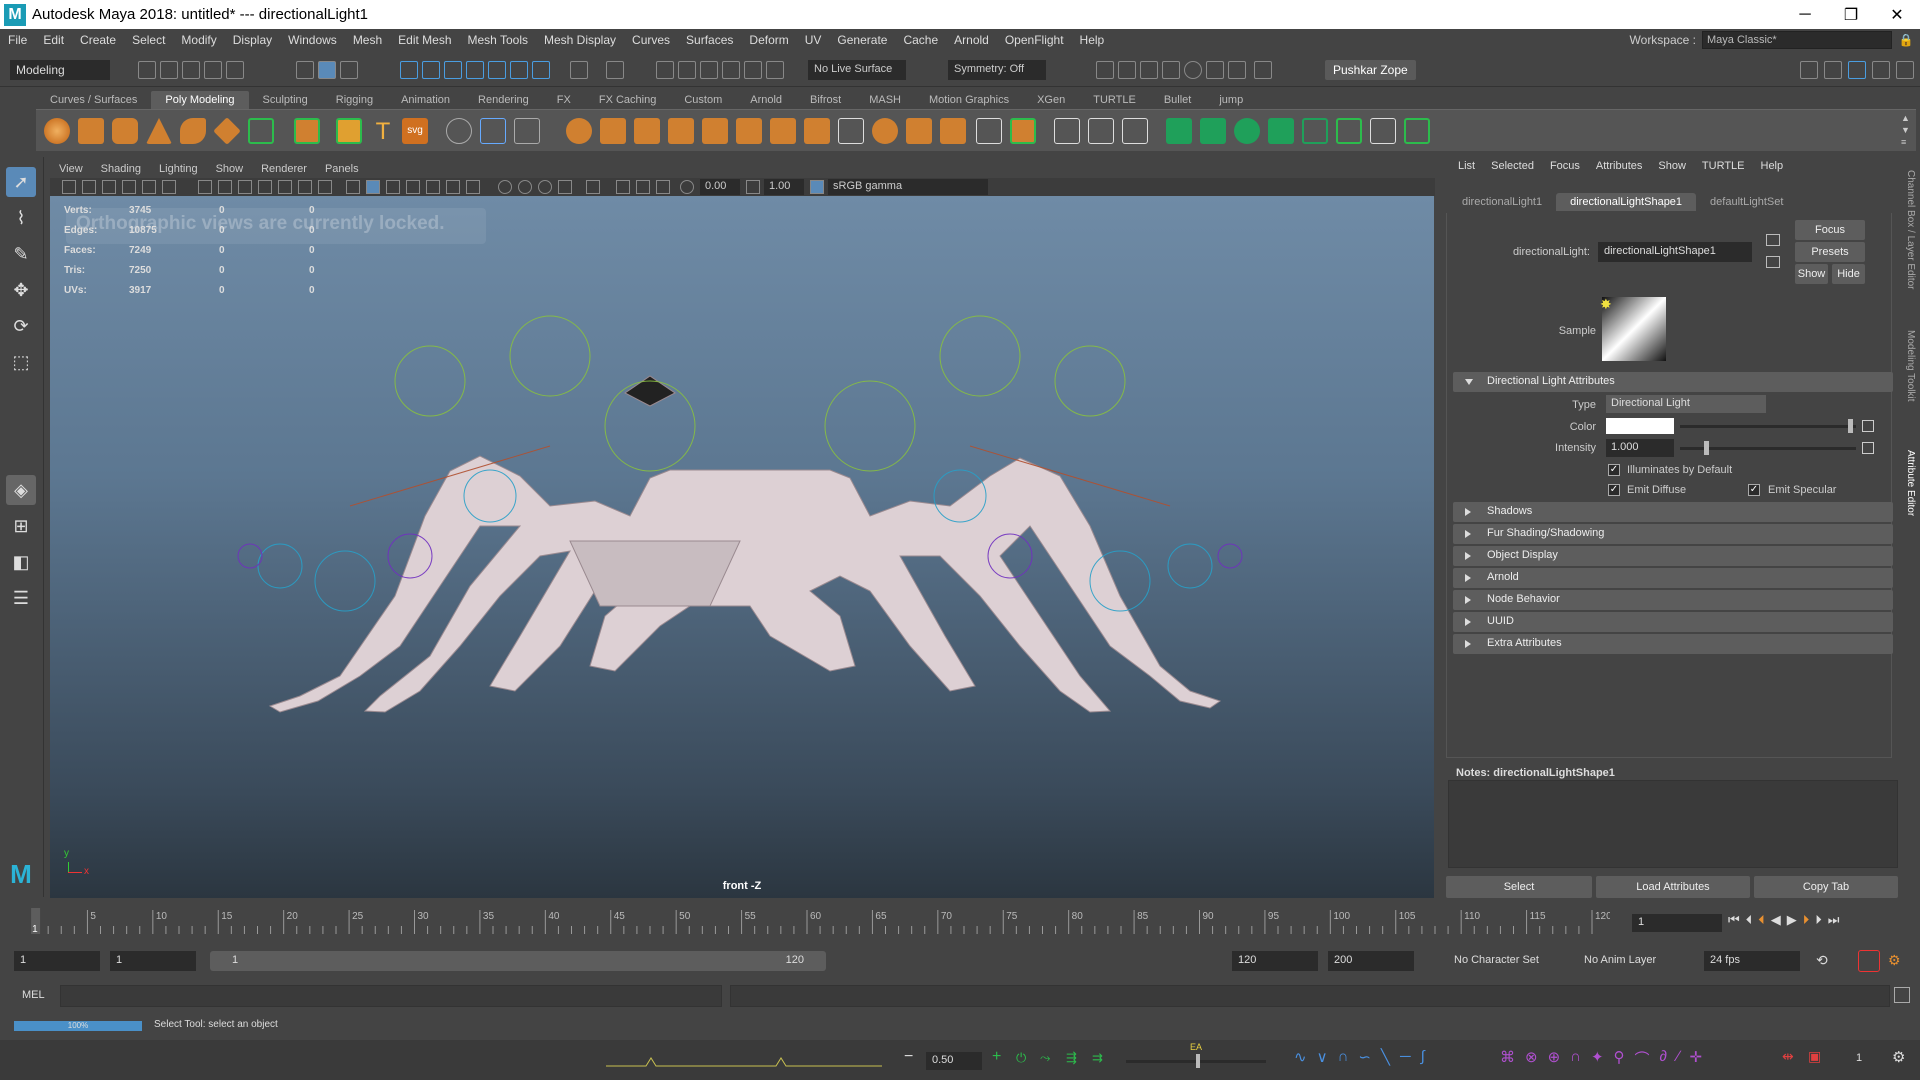 Image resolution: width=1920 pixels, height=1080 pixels. What do you see at coordinates (1749, 920) in the screenshot?
I see `step-back-key-icon: ⏴` at bounding box center [1749, 920].